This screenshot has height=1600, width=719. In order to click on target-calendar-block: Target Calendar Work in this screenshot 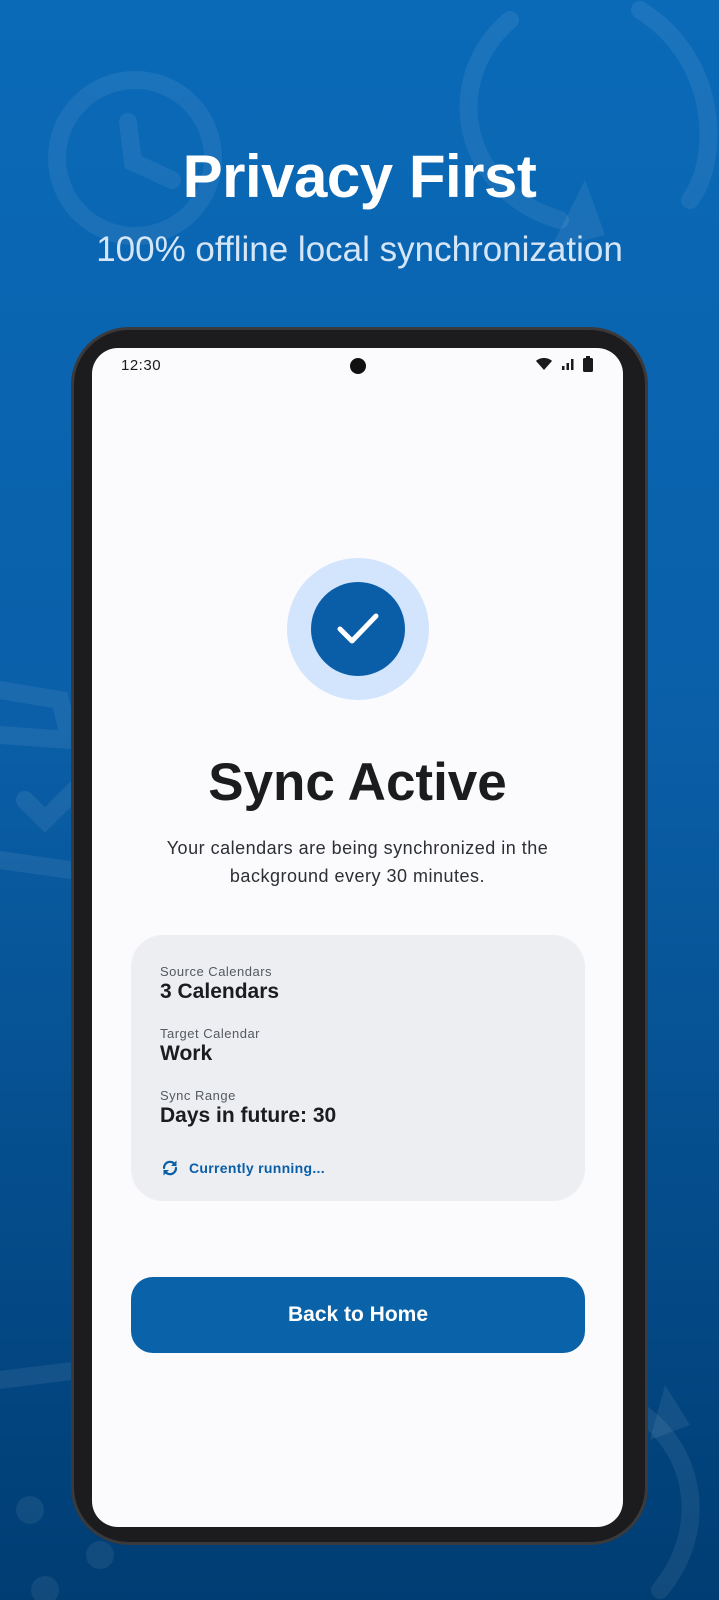, I will do `click(210, 1046)`.